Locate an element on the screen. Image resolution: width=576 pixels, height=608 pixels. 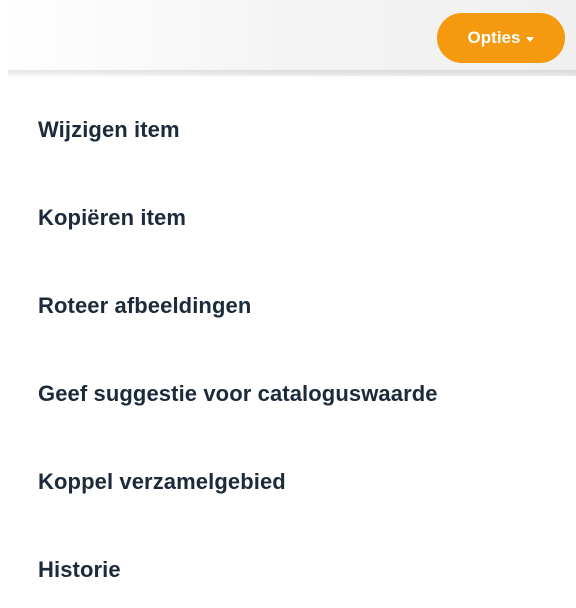
menu-item-rotate-images: Roteer afbeeldingen is located at coordinates (288, 306).